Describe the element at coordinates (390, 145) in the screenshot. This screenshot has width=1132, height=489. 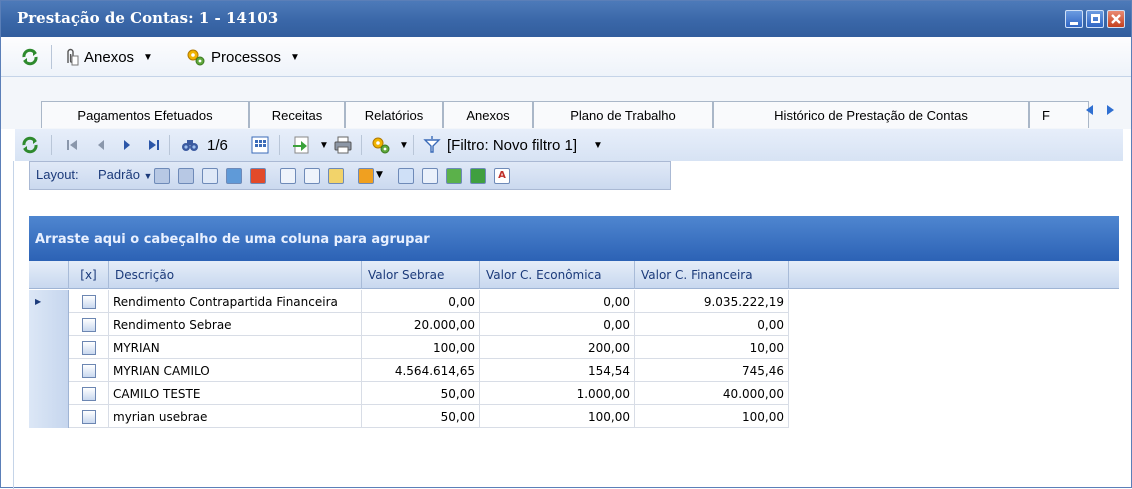
I see `grid-process-button: ▼` at that location.